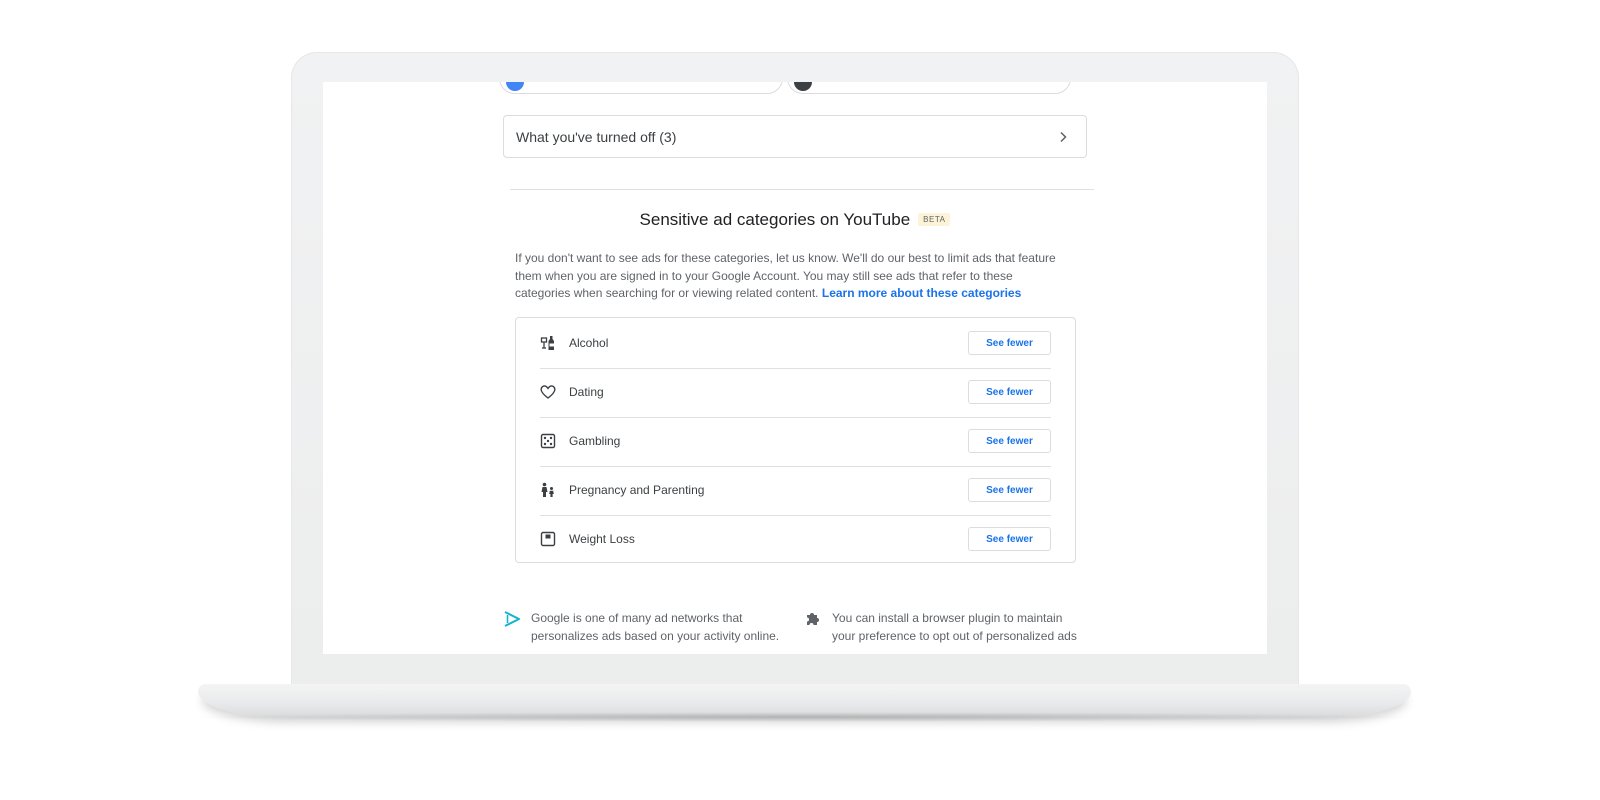  I want to click on category-row-dating: Dating See fewer, so click(795, 392).